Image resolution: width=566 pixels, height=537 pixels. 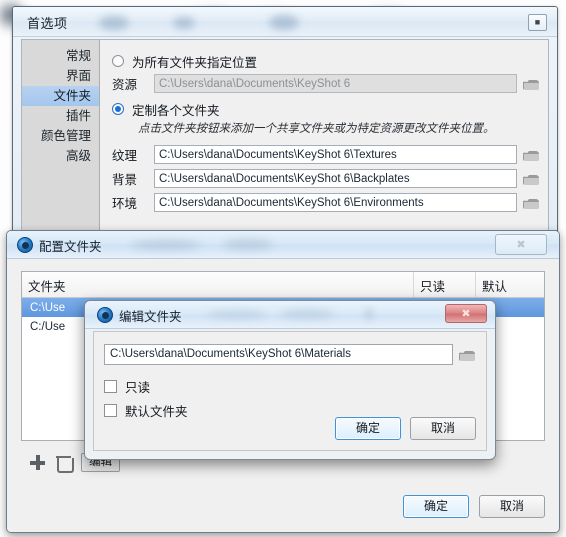 I want to click on radio-icon-custom-folders, so click(x=118, y=109).